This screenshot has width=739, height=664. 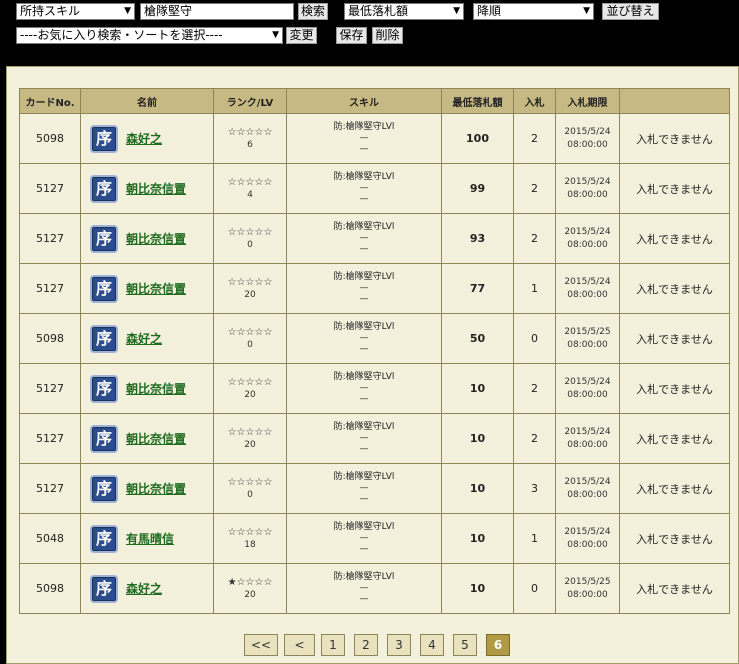 What do you see at coordinates (477, 138) in the screenshot?
I see `min-price: 100` at bounding box center [477, 138].